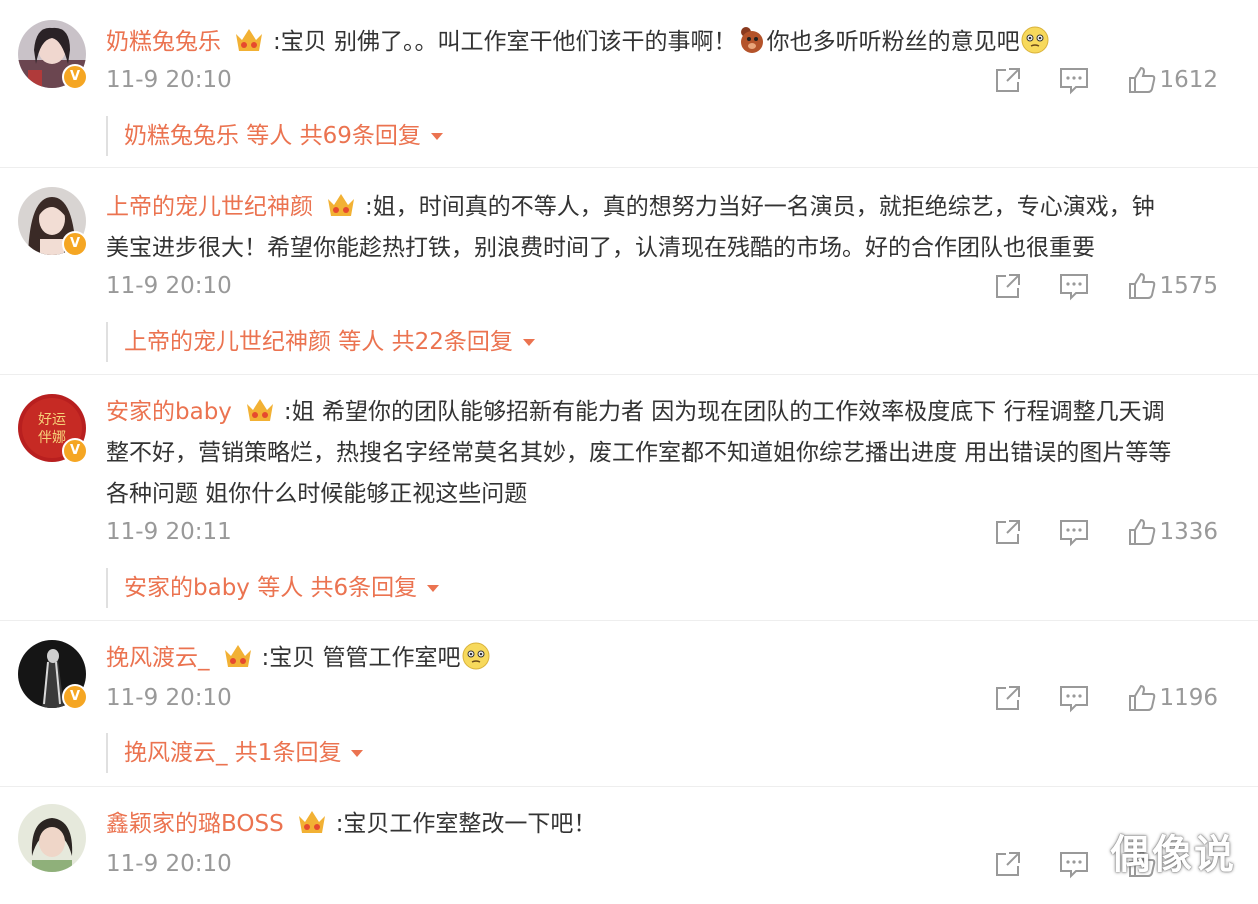 The width and height of the screenshot is (1258, 904). What do you see at coordinates (317, 494) in the screenshot?
I see `comment-text-cont: 各种问题 姐你什么时候能够正视这些问题` at bounding box center [317, 494].